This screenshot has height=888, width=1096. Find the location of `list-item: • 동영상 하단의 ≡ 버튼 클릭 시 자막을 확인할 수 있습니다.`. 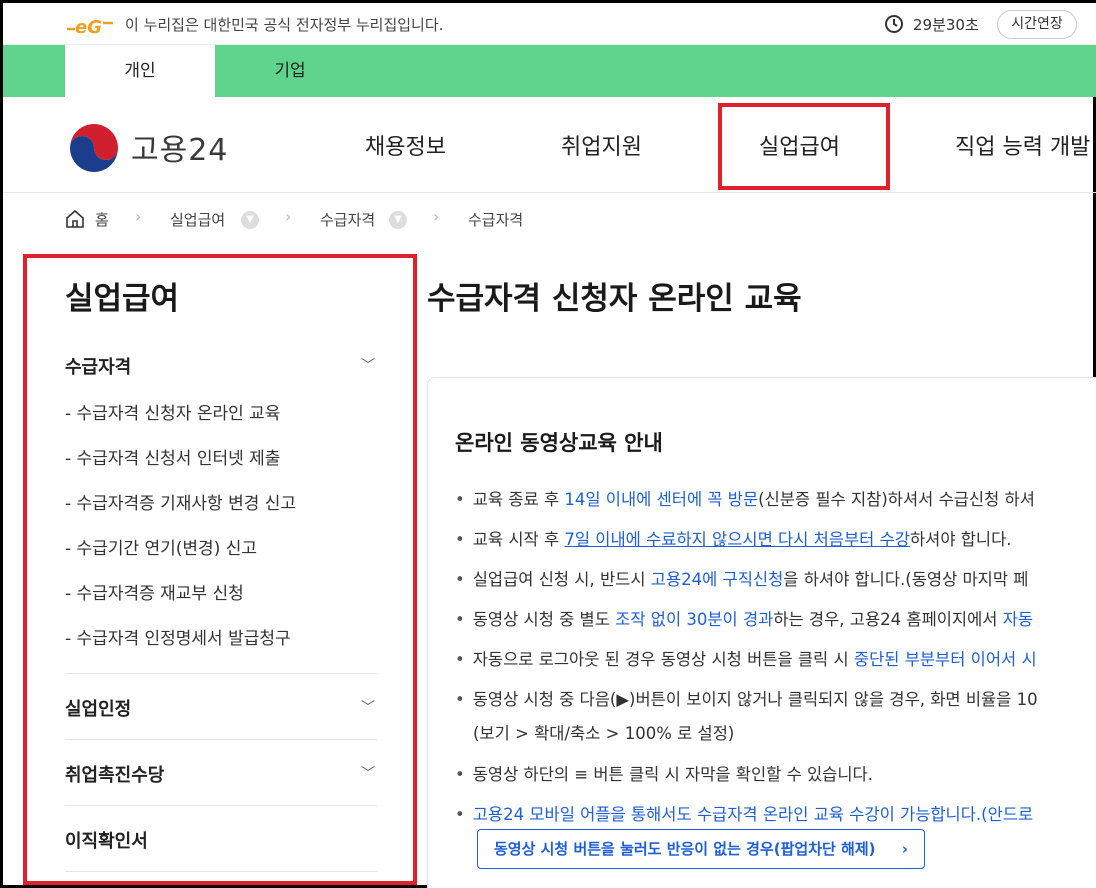

list-item: • 동영상 하단의 ≡ 버튼 클릭 시 자막을 확인할 수 있습니다. is located at coordinates (664, 774).